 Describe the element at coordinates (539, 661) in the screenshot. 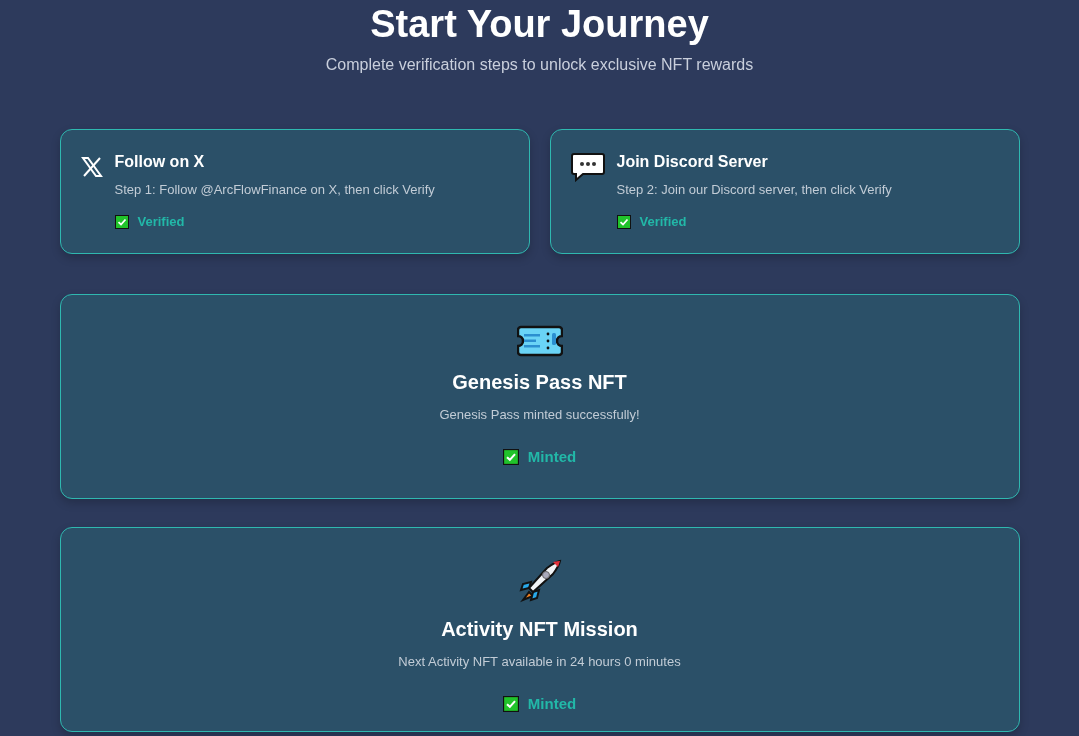

I see `mission-description: Next Activity NFT available in 24 hours 0 minutes` at that location.